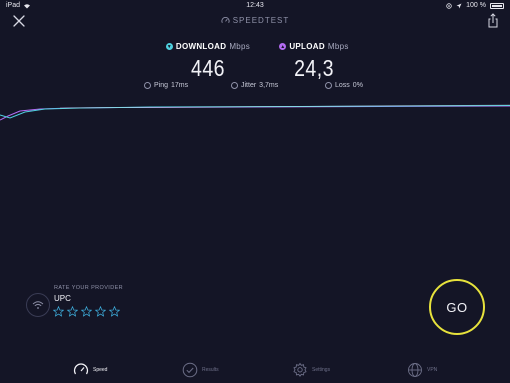 This screenshot has width=510, height=383. What do you see at coordinates (58, 311) in the screenshot?
I see `star-1-icon` at bounding box center [58, 311].